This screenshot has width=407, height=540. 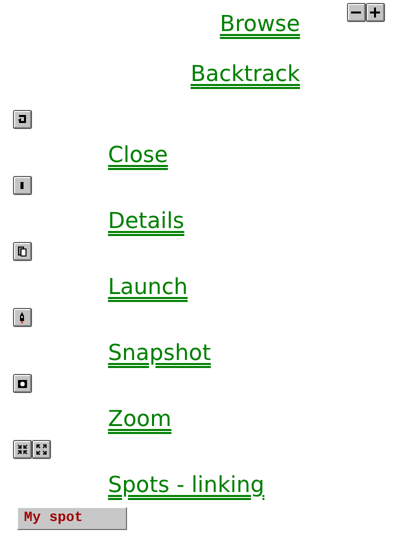 What do you see at coordinates (260, 25) in the screenshot?
I see `link: Browse` at bounding box center [260, 25].